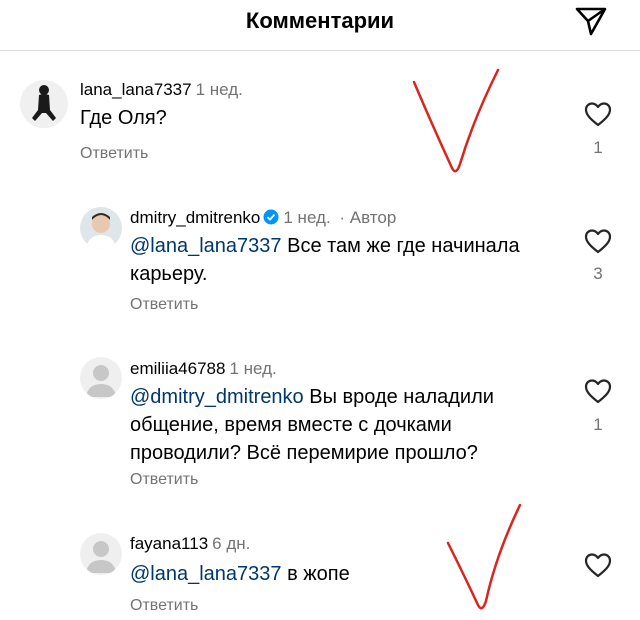 The height and width of the screenshot is (620, 640). I want to click on verified-badge-icon, so click(271, 217).